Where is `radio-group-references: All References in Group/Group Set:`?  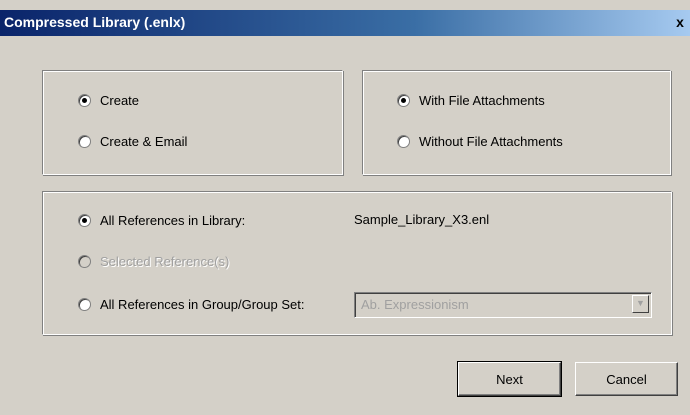 radio-group-references: All References in Group/Group Set: is located at coordinates (191, 304).